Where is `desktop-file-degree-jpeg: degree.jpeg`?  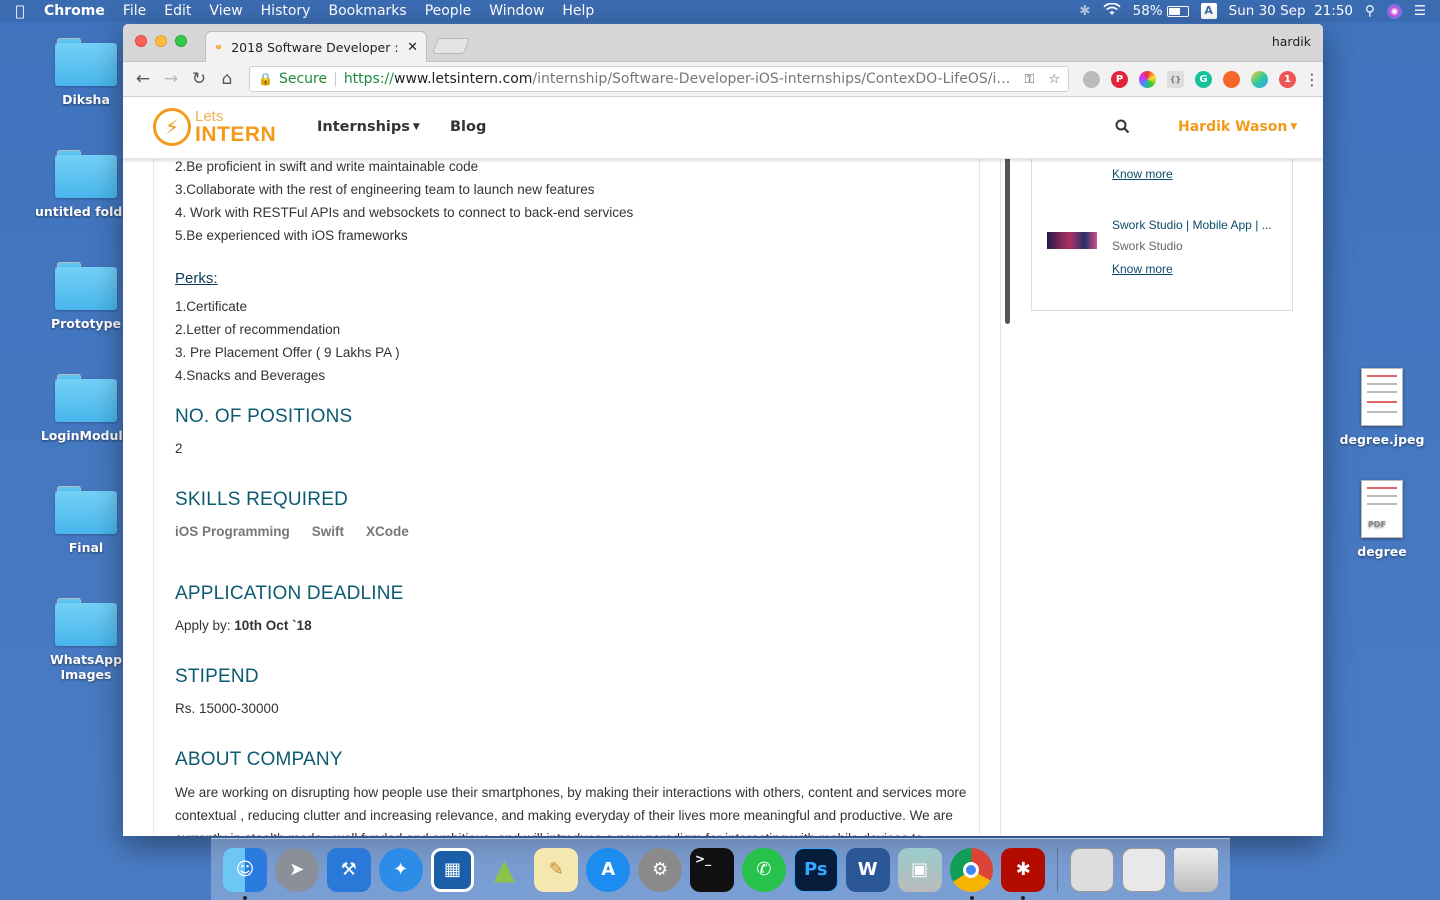 desktop-file-degree-jpeg: degree.jpeg is located at coordinates (1382, 407).